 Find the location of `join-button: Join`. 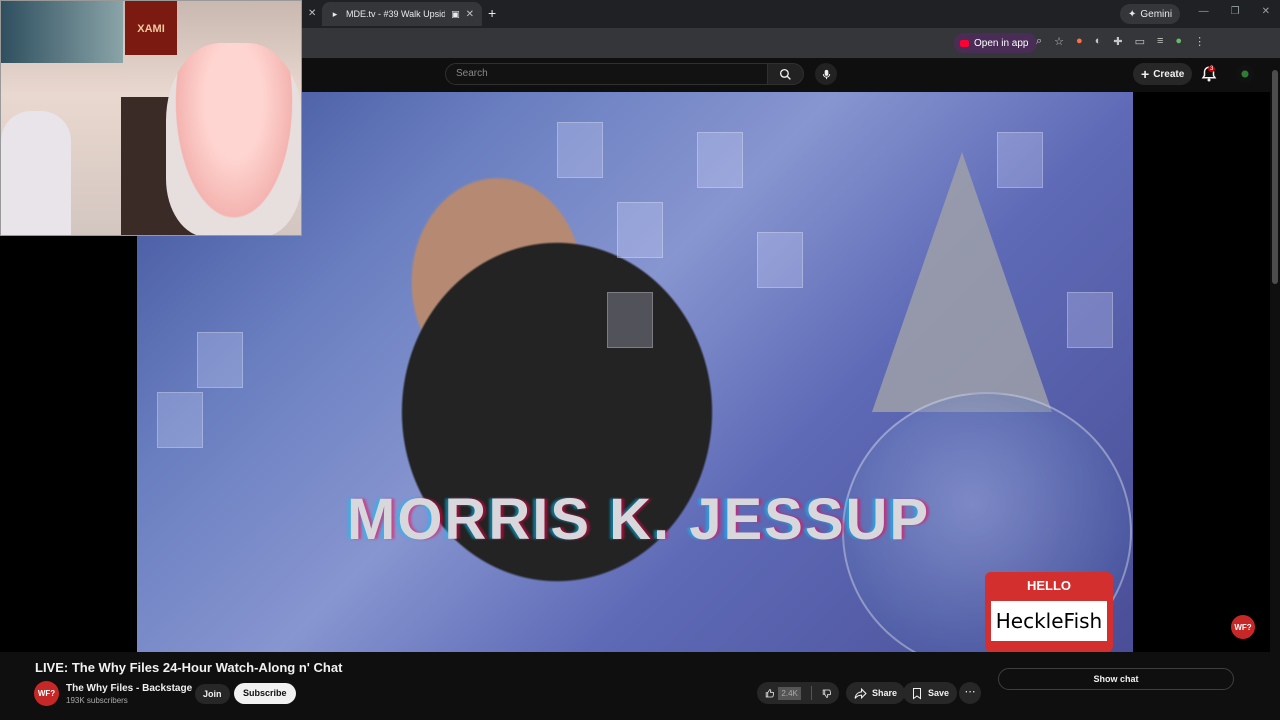

join-button: Join is located at coordinates (212, 694).